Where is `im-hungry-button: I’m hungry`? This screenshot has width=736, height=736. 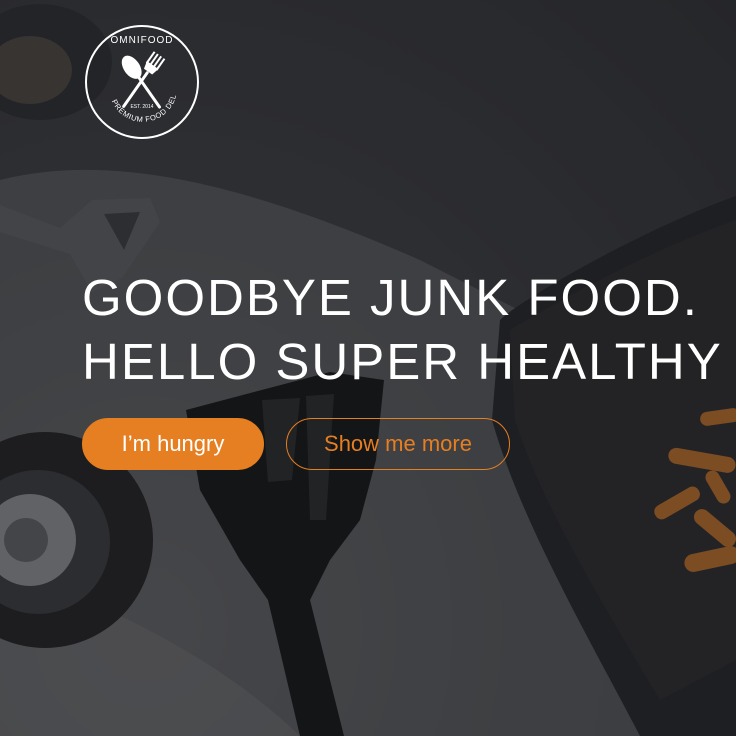
im-hungry-button: I’m hungry is located at coordinates (173, 444).